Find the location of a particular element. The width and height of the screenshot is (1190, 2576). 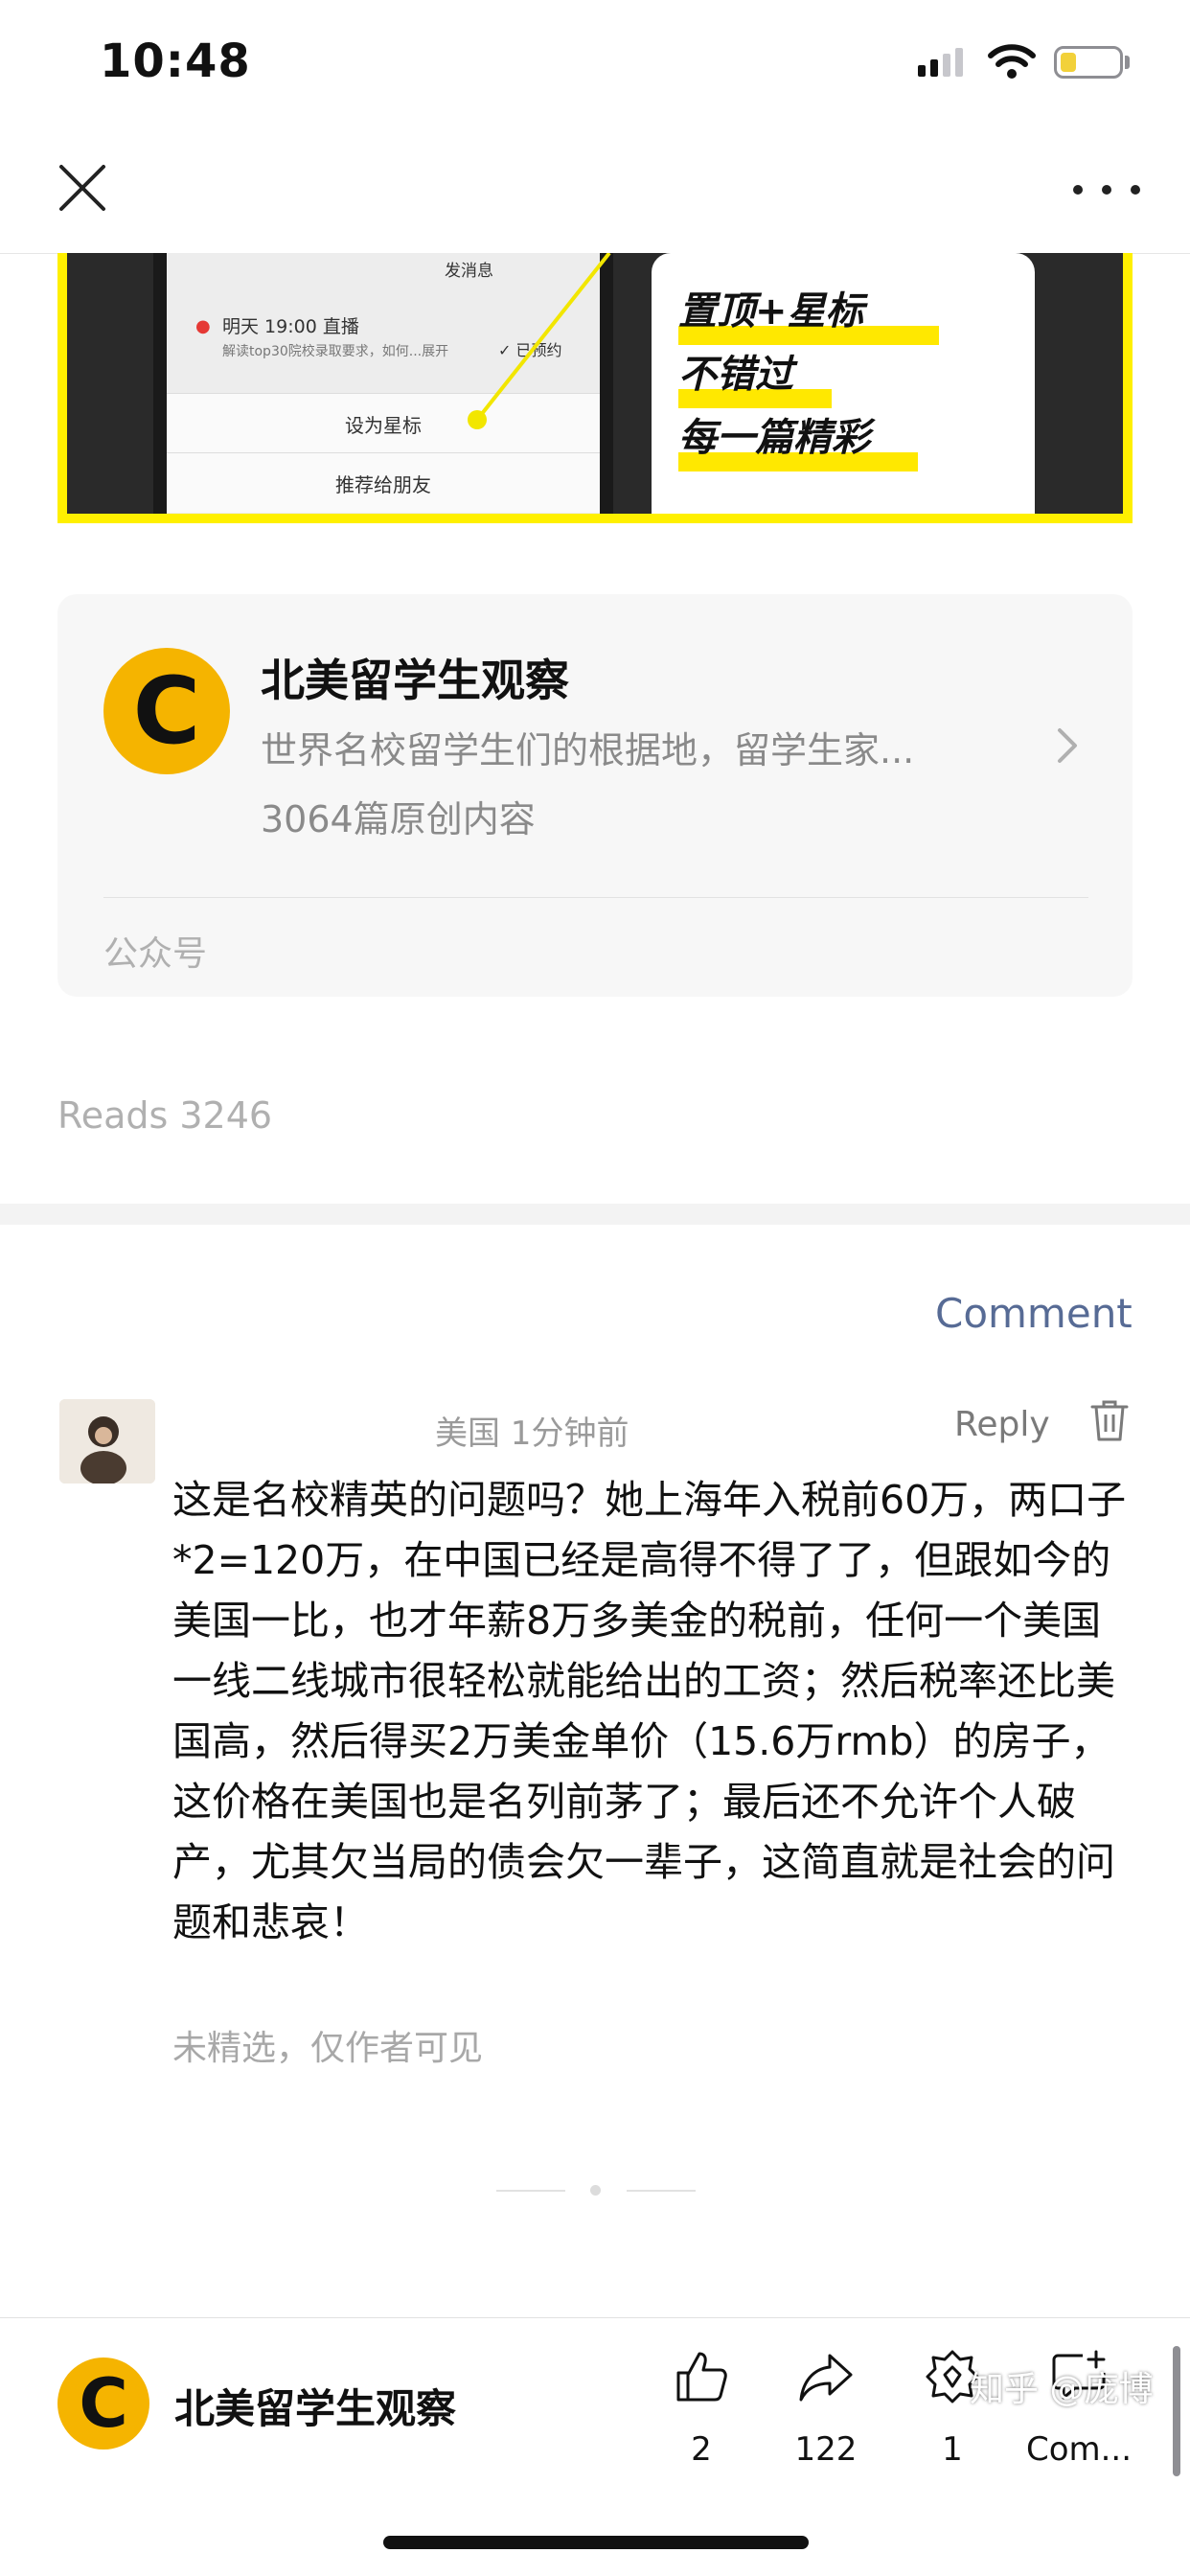

share-count: 122 is located at coordinates (826, 2449).